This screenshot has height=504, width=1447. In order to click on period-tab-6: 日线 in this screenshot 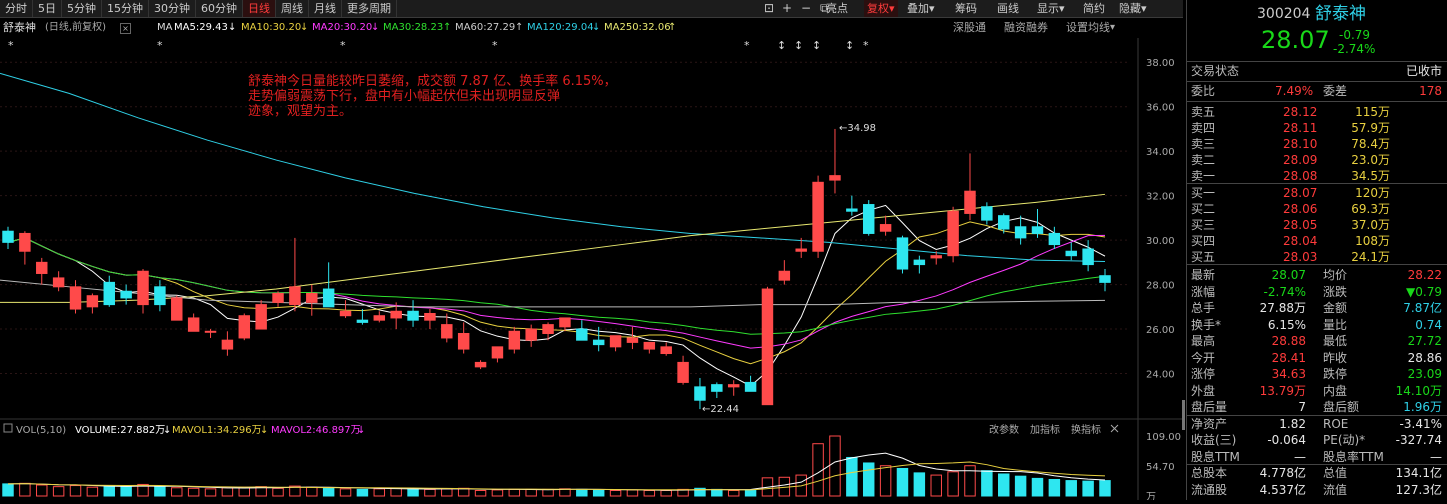, I will do `click(259, 8)`.